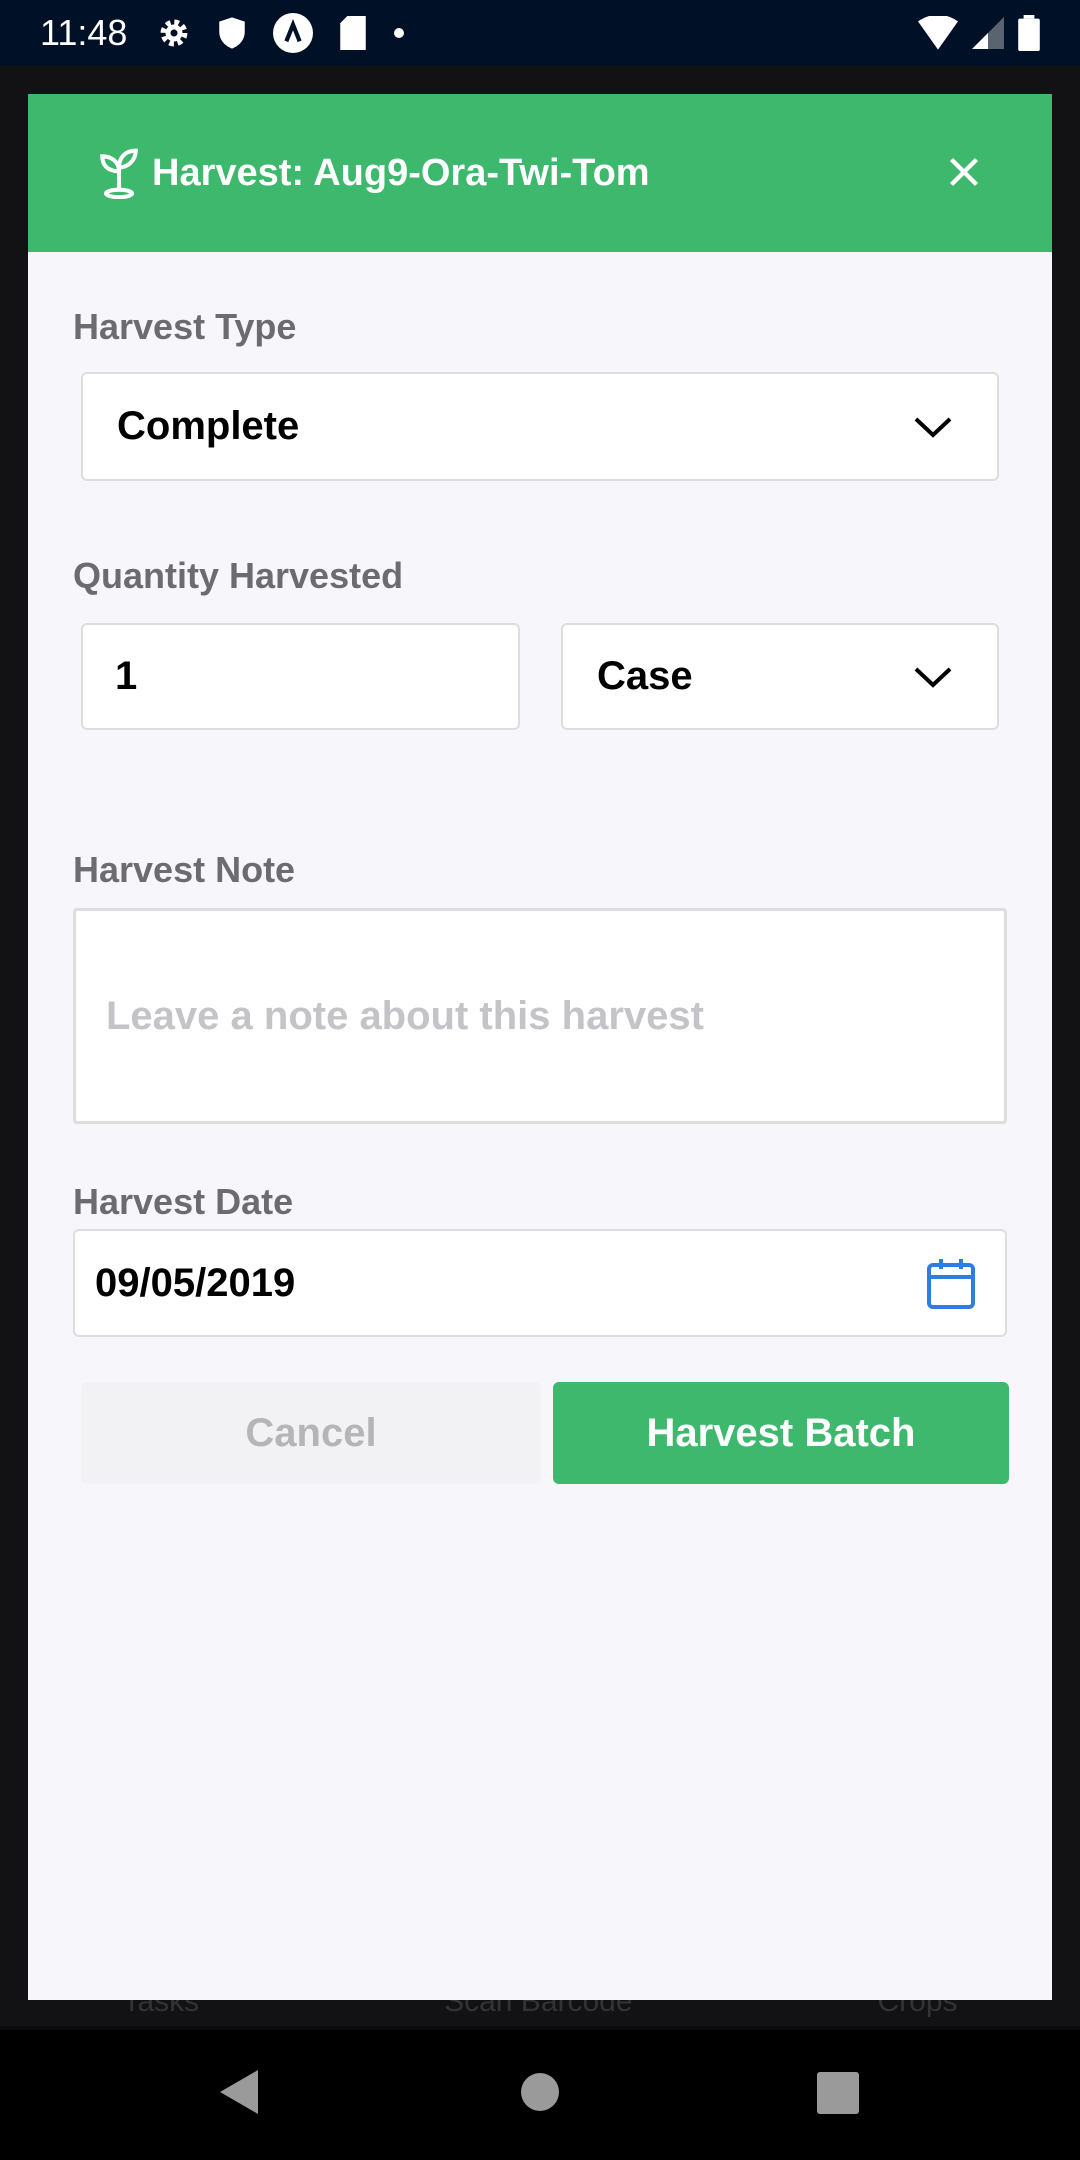 The width and height of the screenshot is (1080, 2160). Describe the element at coordinates (401, 172) in the screenshot. I see `modal-title: Harvest: Aug9-Ora-Twi-Tom` at that location.